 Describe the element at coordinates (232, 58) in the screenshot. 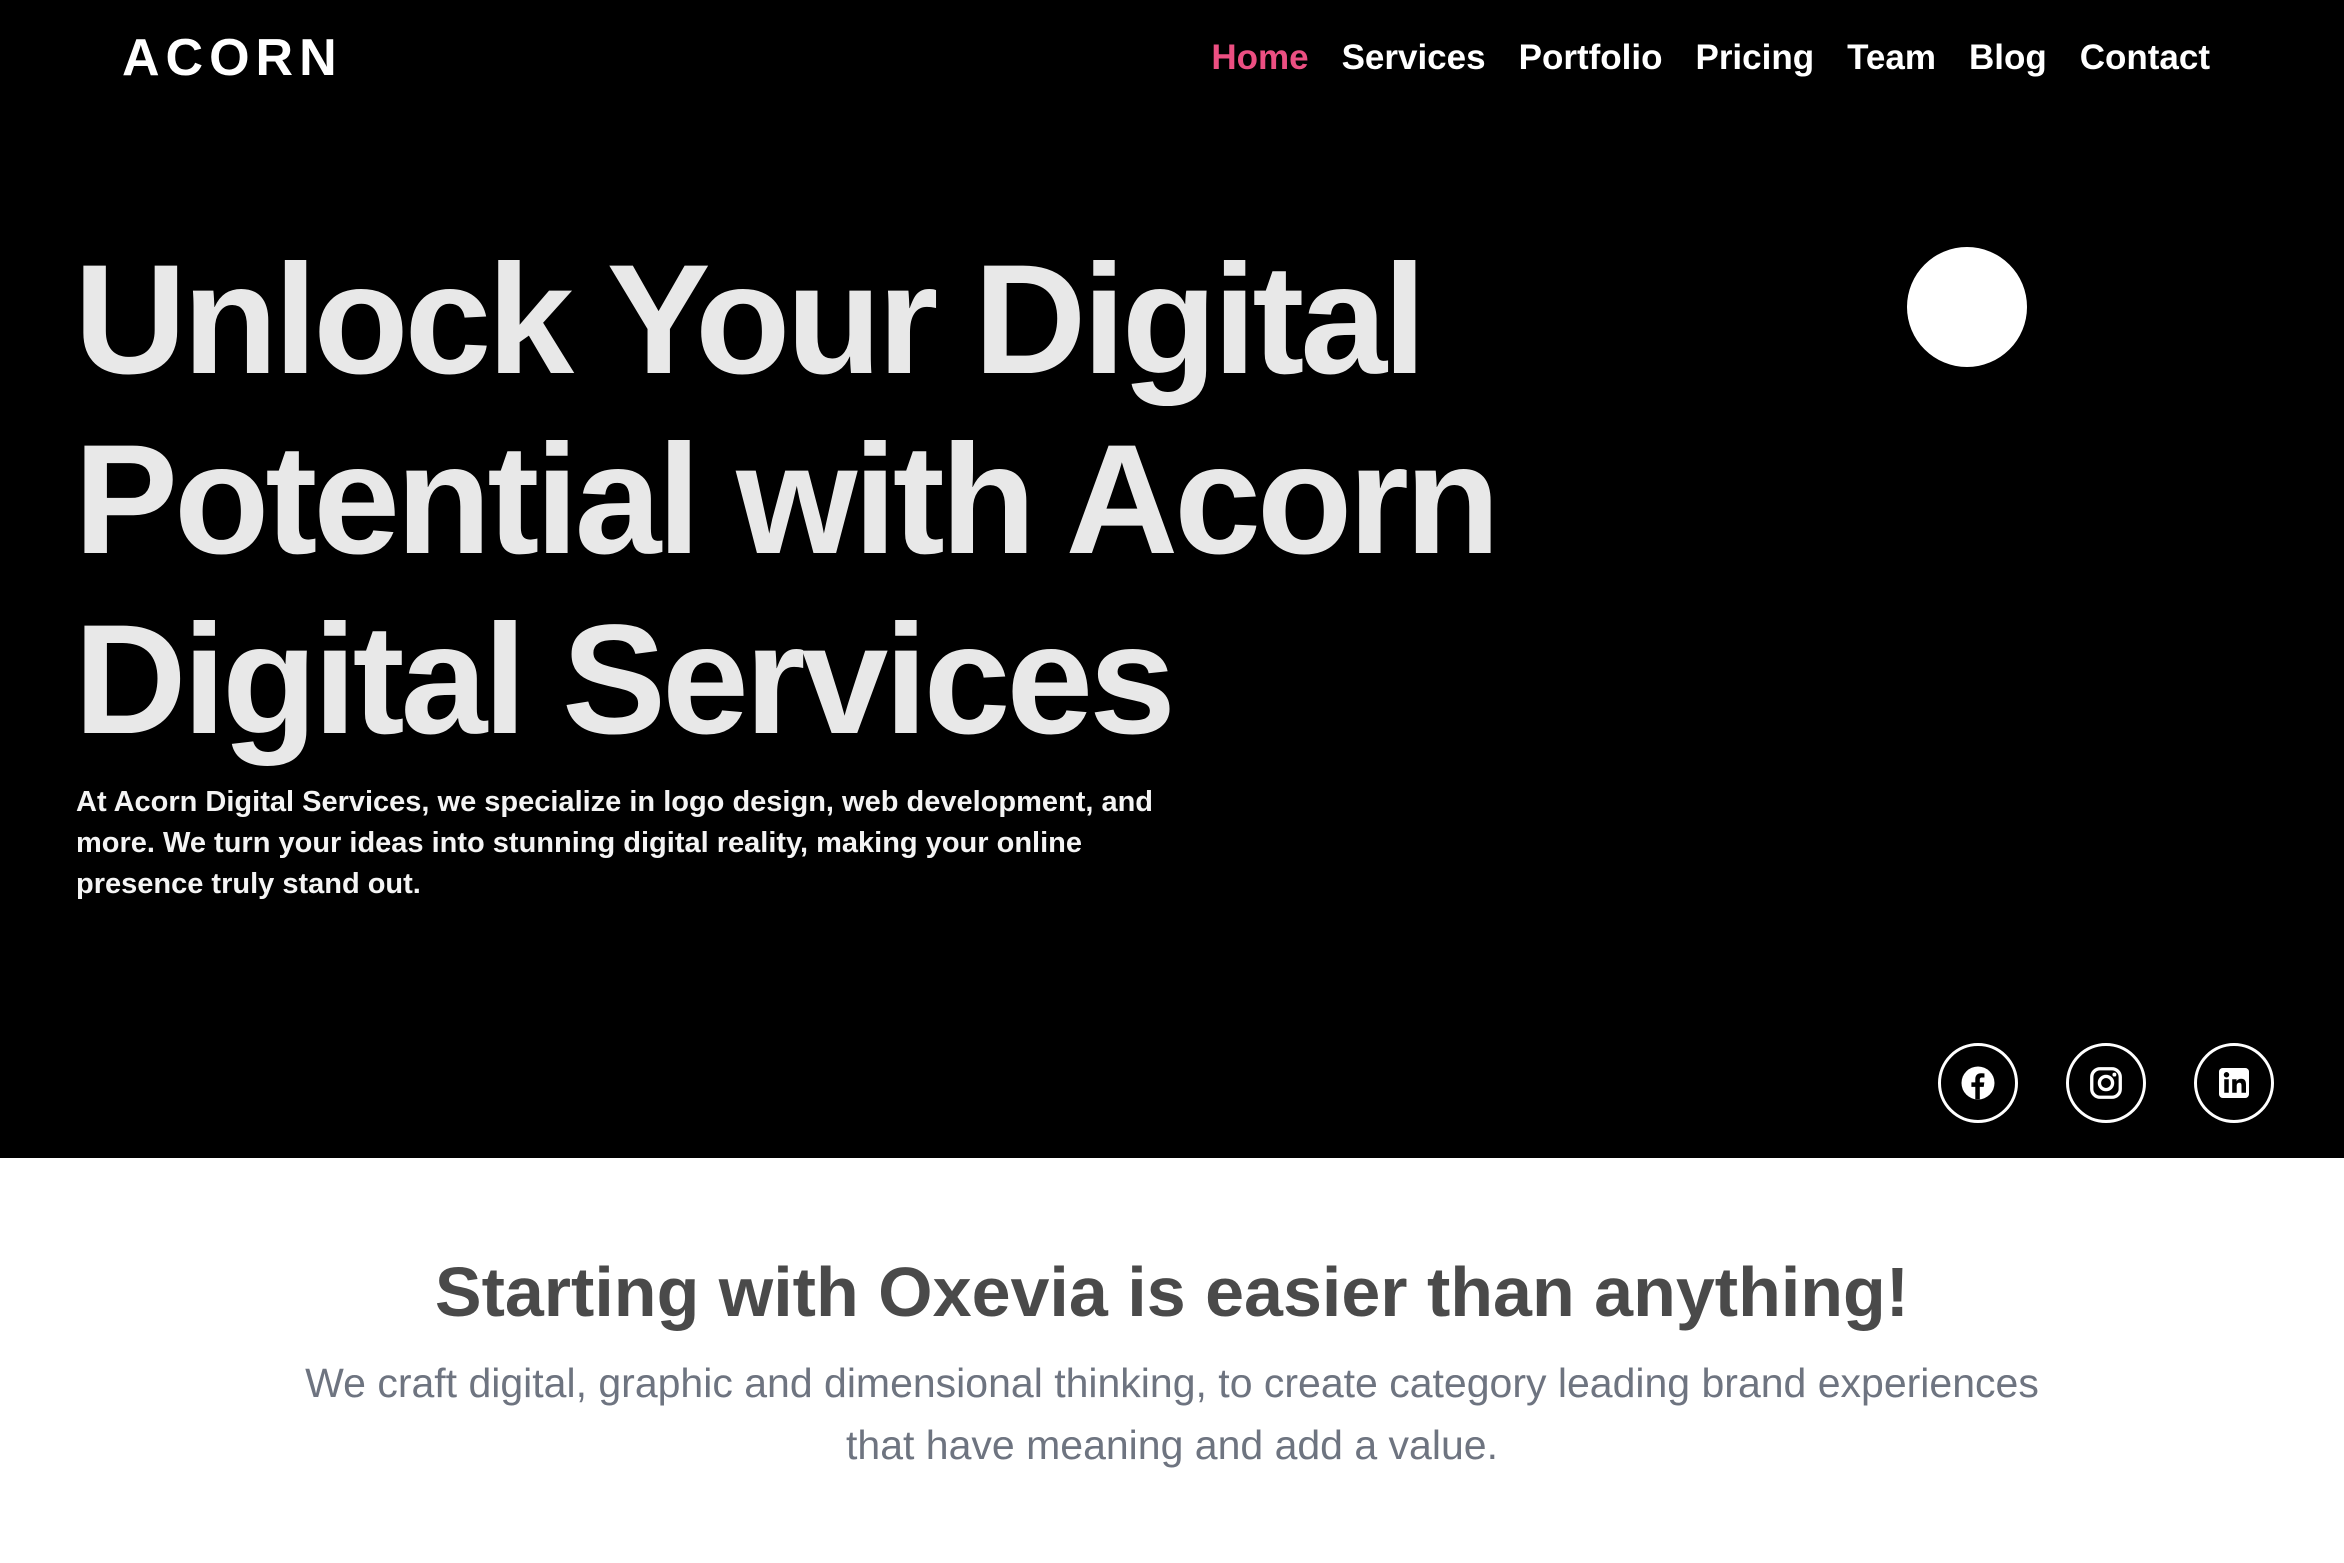

I see `site-logo: ACORN` at that location.